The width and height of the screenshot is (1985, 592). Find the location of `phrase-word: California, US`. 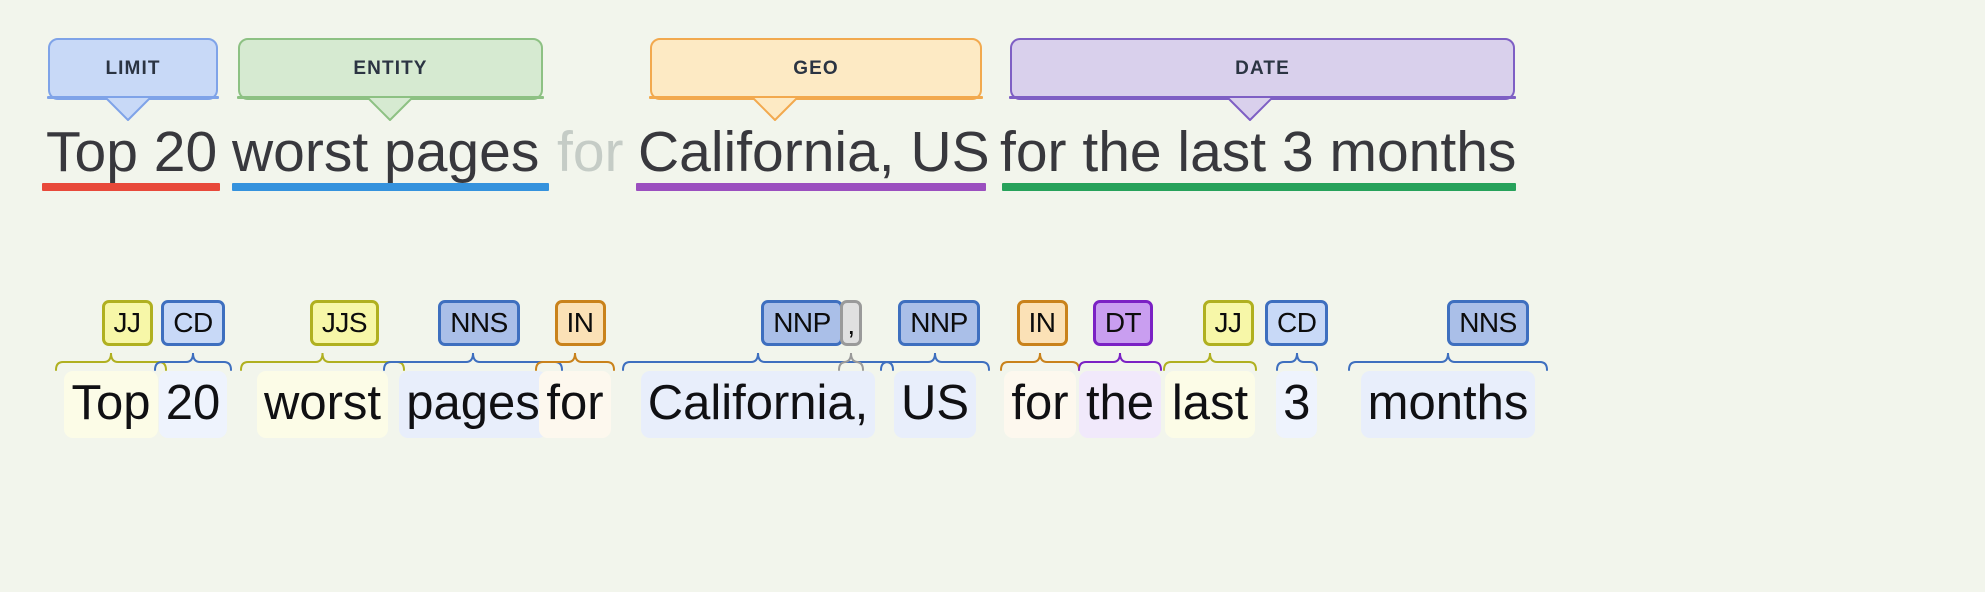

phrase-word: California, US is located at coordinates (814, 152).